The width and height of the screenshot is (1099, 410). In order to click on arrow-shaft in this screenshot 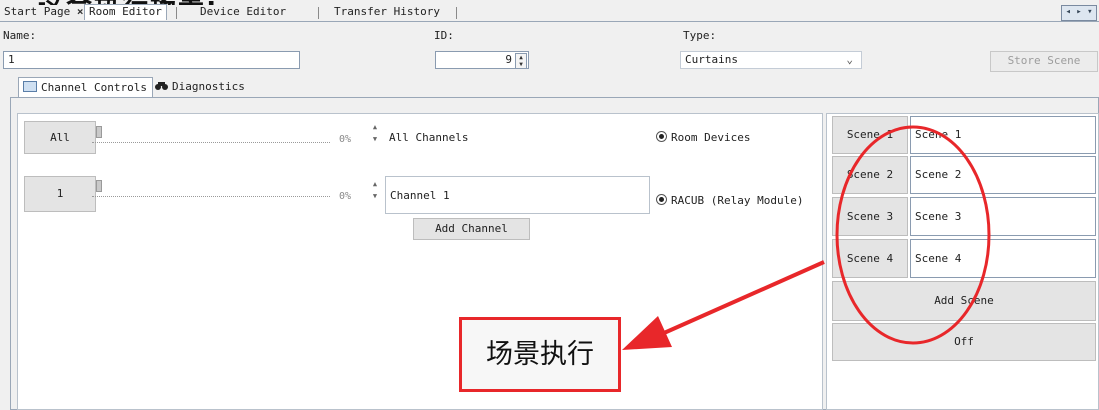, I will do `click(744, 297)`.